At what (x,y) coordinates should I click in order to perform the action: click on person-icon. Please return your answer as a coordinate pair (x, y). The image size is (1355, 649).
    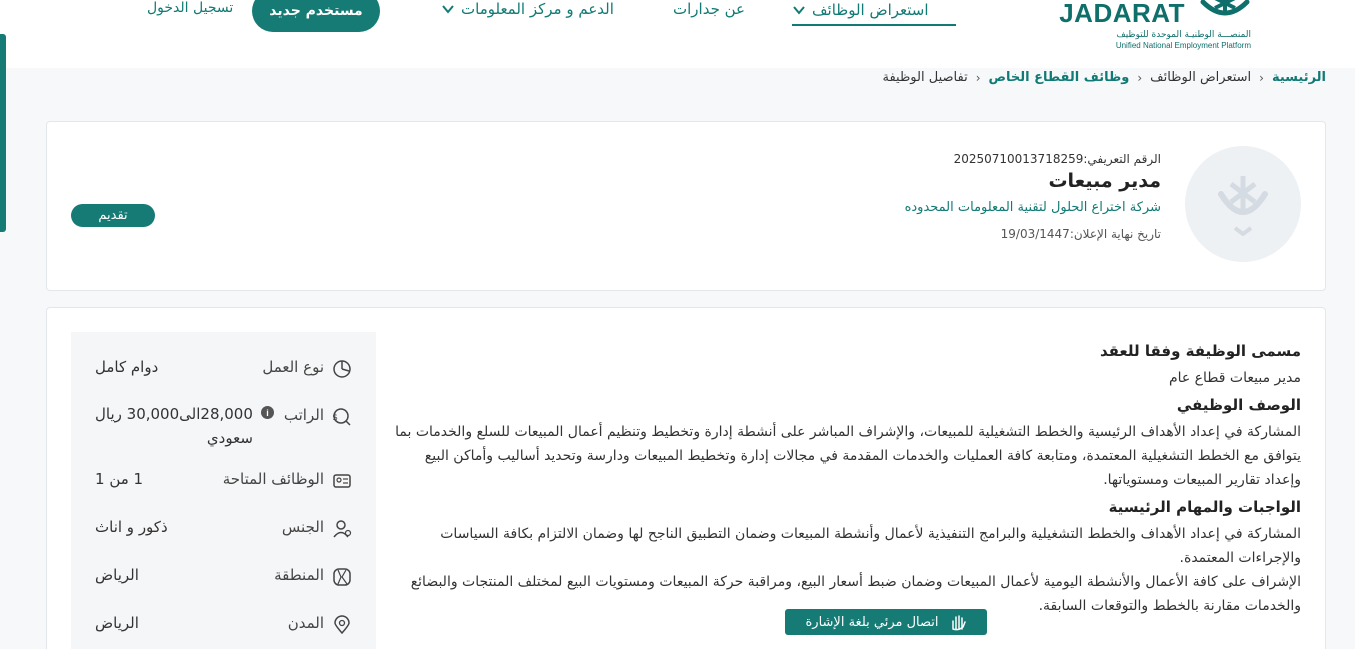
    Looking at the image, I should click on (342, 529).